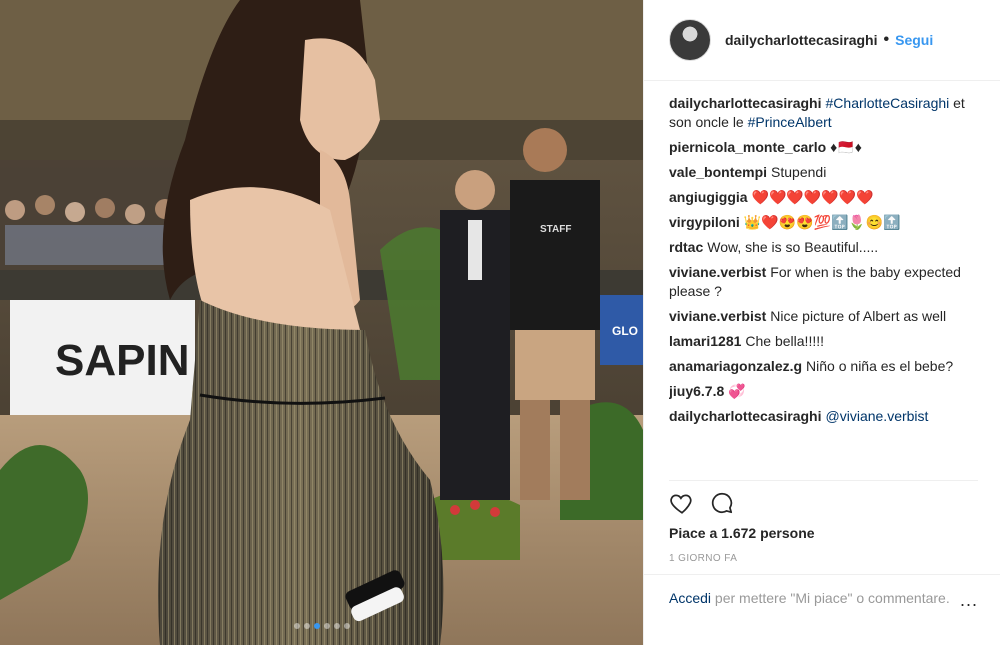 The image size is (1000, 645). Describe the element at coordinates (823, 391) in the screenshot. I see `comment-item: jiuy6.7.8 💞` at that location.